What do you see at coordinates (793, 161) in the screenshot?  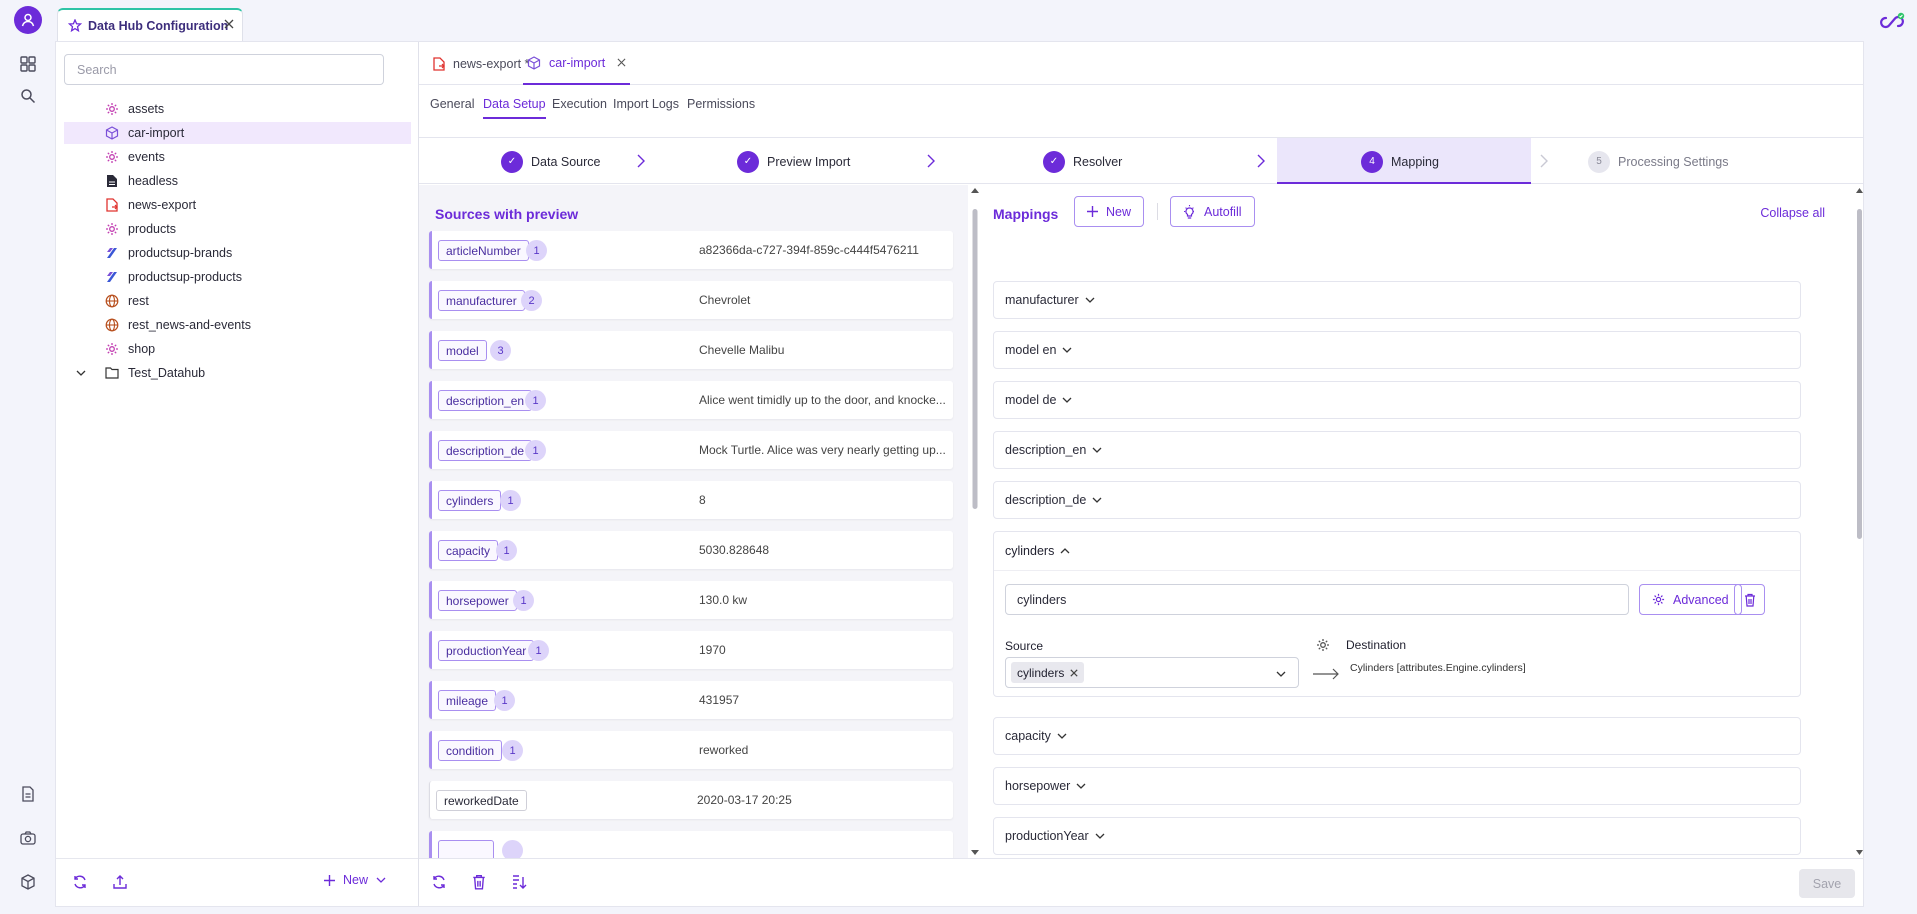 I see `step-preview-import: ✓ Preview Import` at bounding box center [793, 161].